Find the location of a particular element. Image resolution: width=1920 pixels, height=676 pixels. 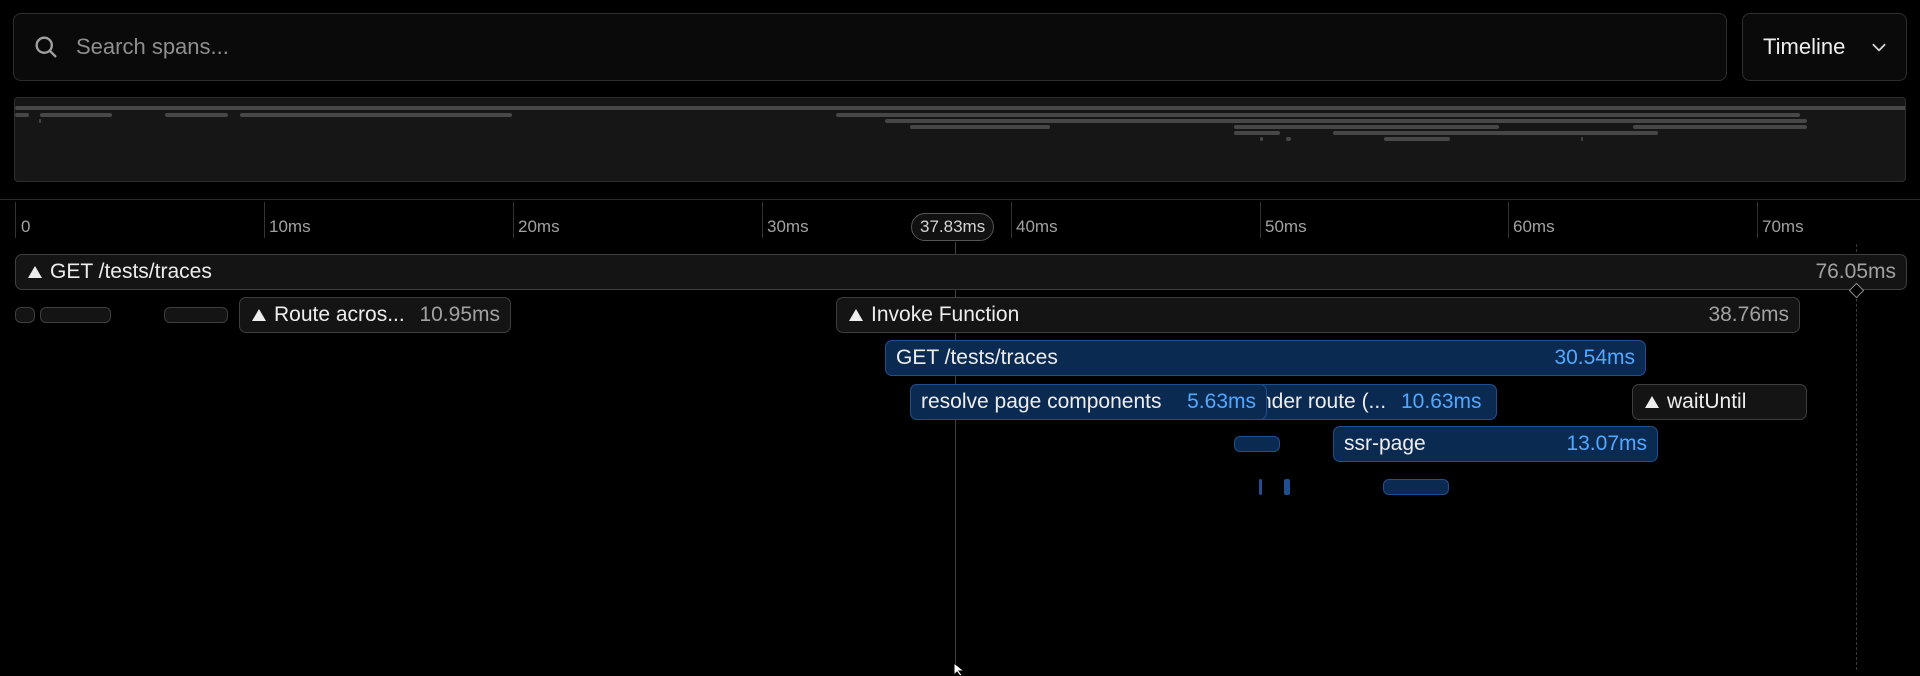

trace-minimap is located at coordinates (960, 139).